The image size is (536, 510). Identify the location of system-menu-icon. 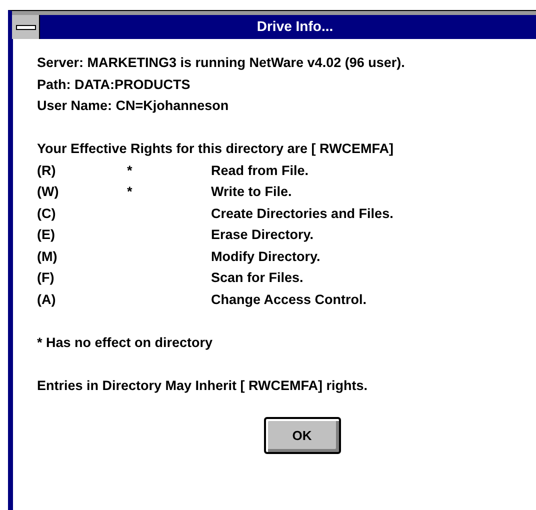
(26, 27).